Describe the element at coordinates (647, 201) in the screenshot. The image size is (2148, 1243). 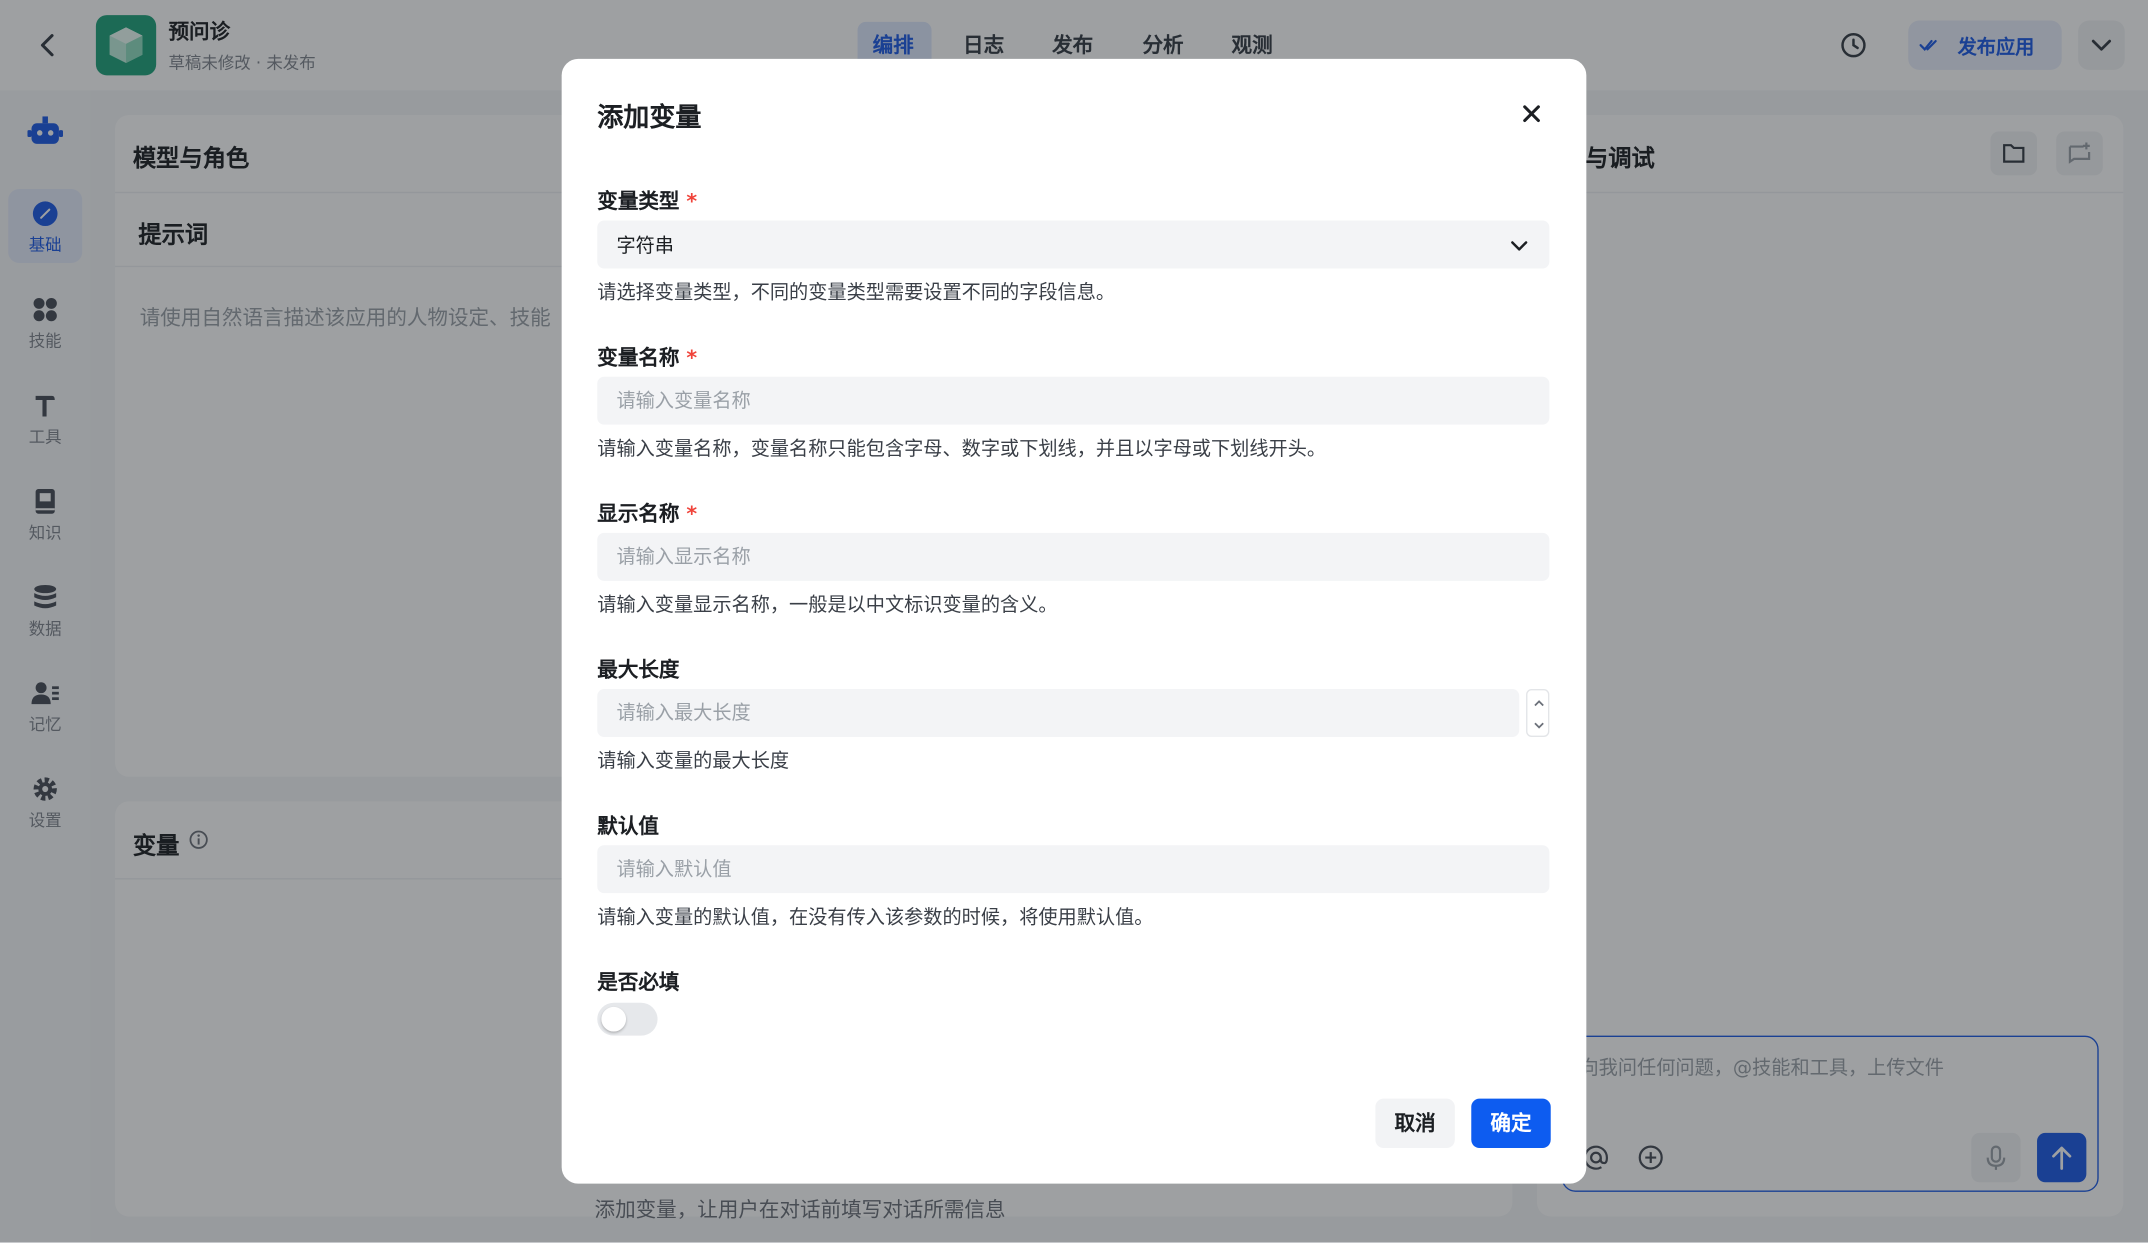
I see `variable-type-label: 变量类型 *` at that location.